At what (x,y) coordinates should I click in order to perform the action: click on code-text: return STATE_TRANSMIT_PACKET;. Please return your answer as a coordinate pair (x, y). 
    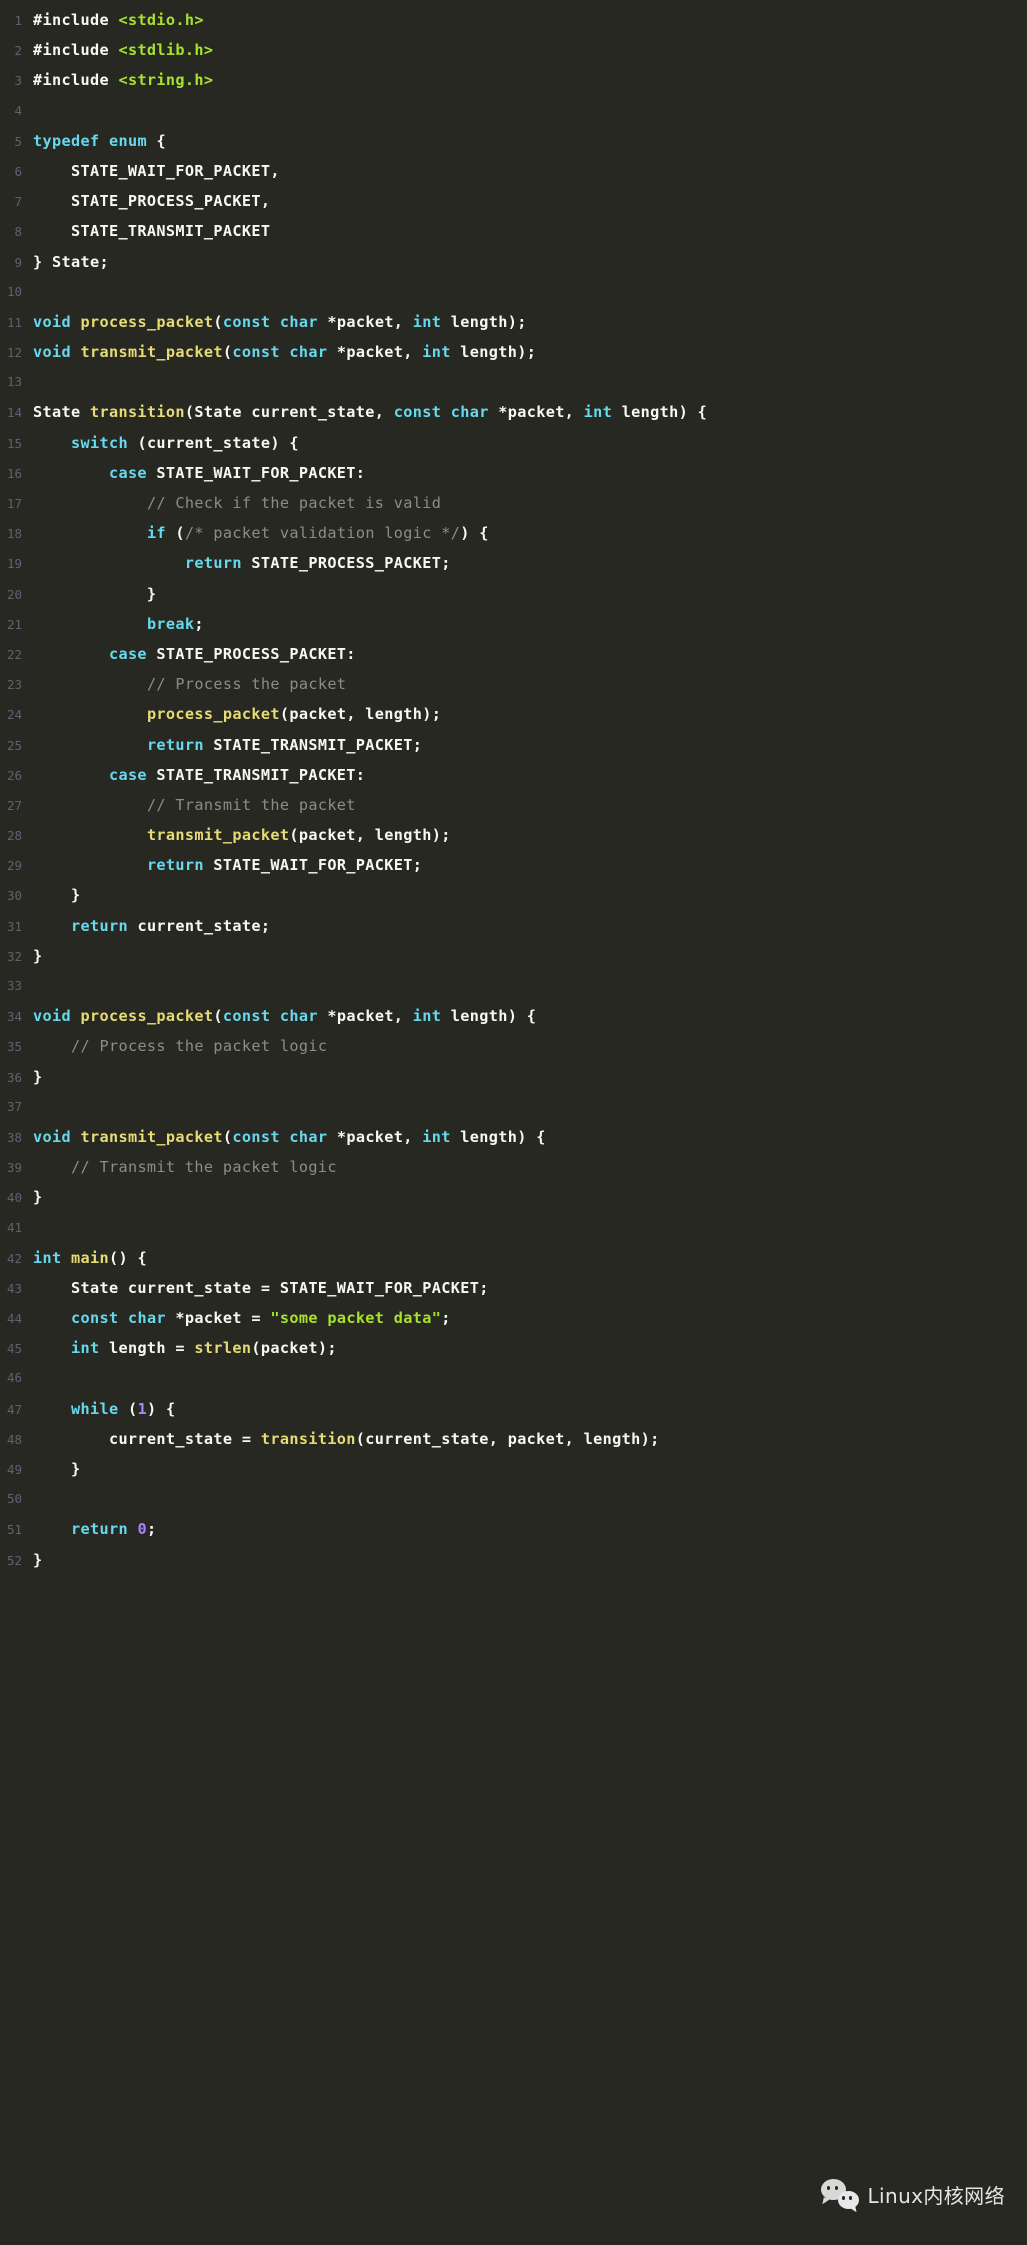
    Looking at the image, I should click on (227, 745).